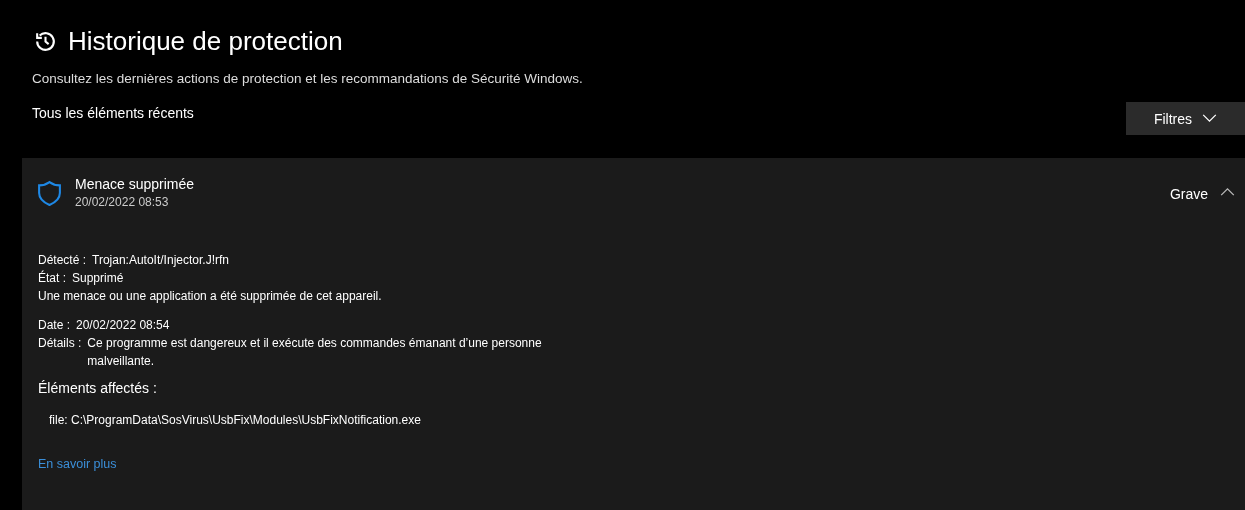 This screenshot has height=510, width=1245. What do you see at coordinates (123, 325) in the screenshot?
I see `field-value: 20/02/2022 08:54` at bounding box center [123, 325].